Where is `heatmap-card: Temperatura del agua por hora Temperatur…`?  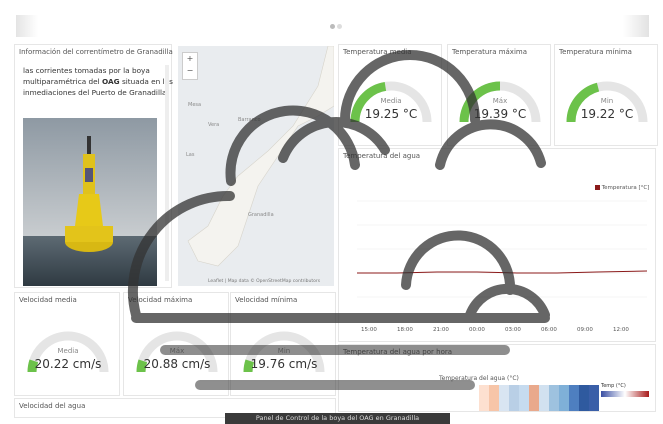
heatmap-card: Temperatura del agua por hora Temperatur… is located at coordinates (497, 378).